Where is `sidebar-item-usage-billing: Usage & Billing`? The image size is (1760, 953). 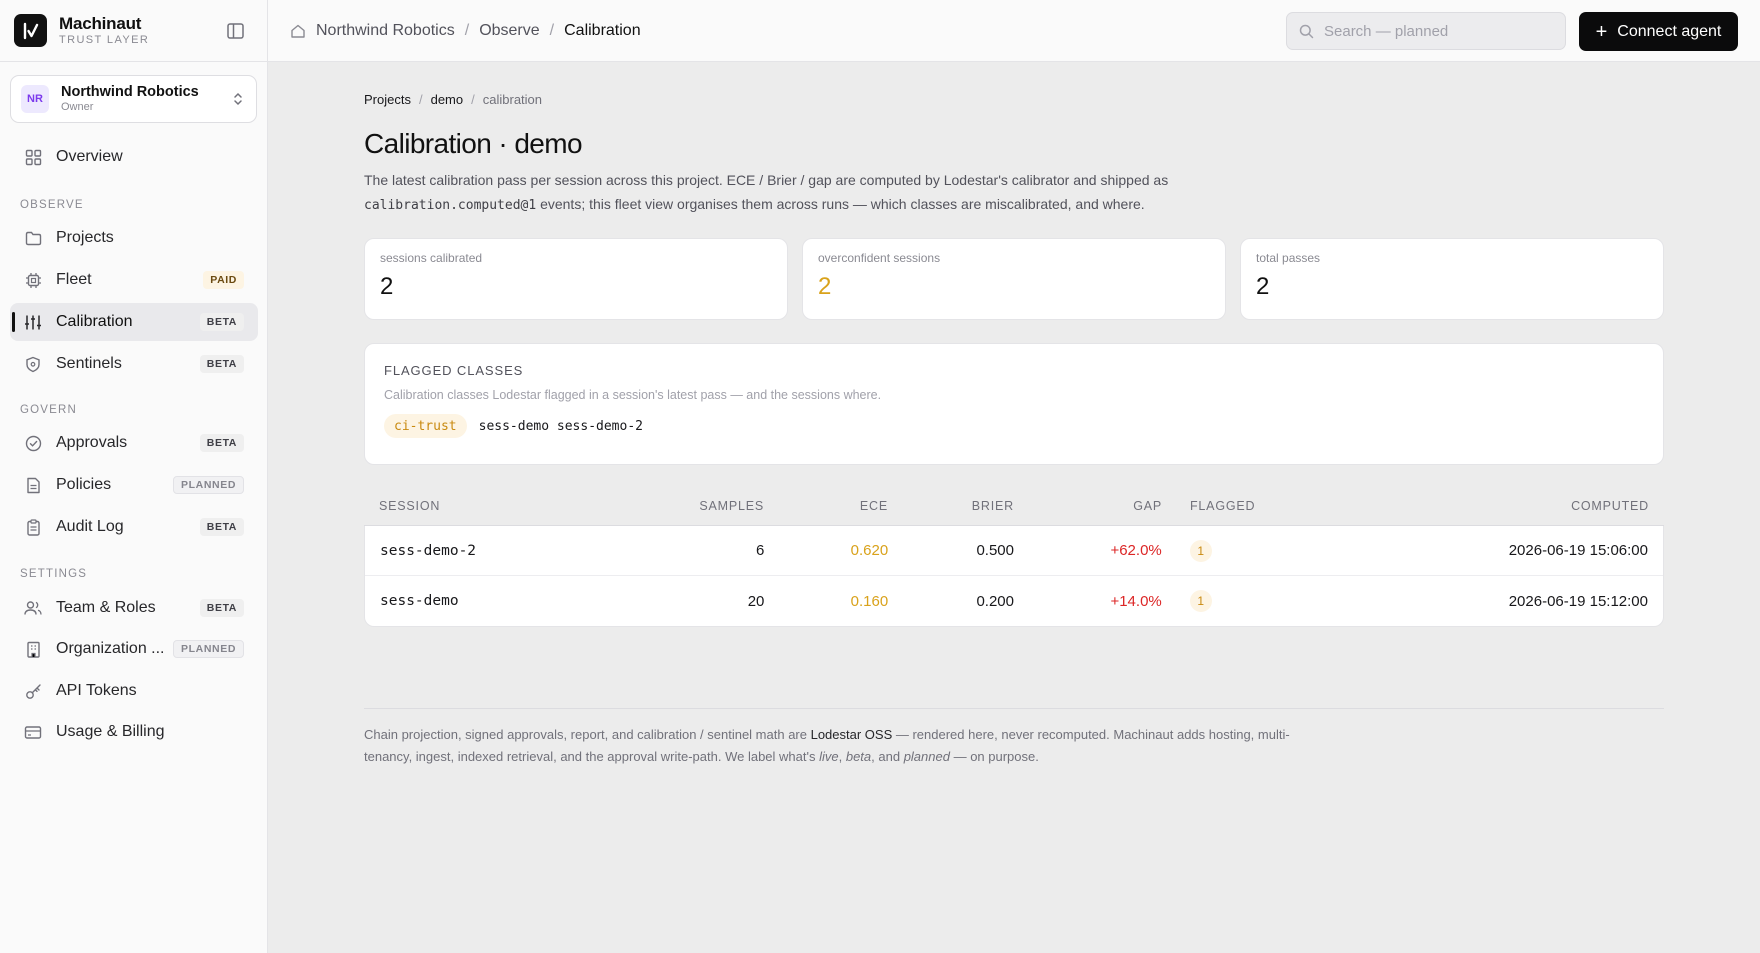 sidebar-item-usage-billing: Usage & Billing is located at coordinates (134, 732).